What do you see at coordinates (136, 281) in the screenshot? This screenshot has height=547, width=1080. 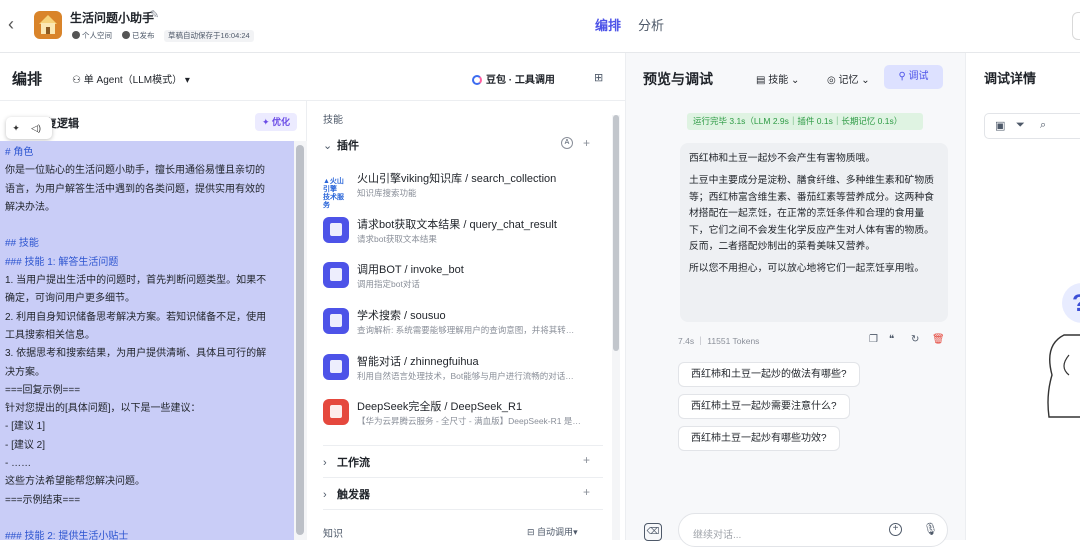 I see `prompt-line: 1. 当用户提出生活中的问题时，首先判断问题类型。如果不` at bounding box center [136, 281].